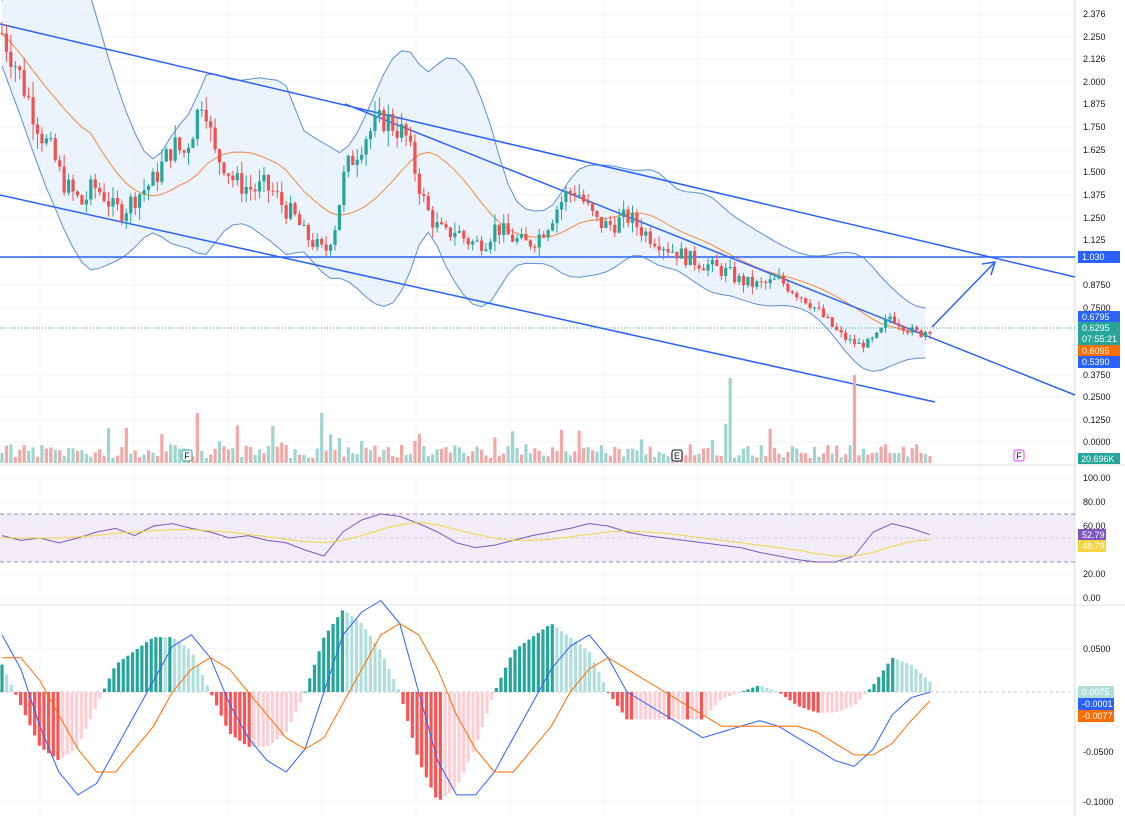 The width and height of the screenshot is (1125, 816). I want to click on price-tick-label: 1.750, so click(1094, 127).